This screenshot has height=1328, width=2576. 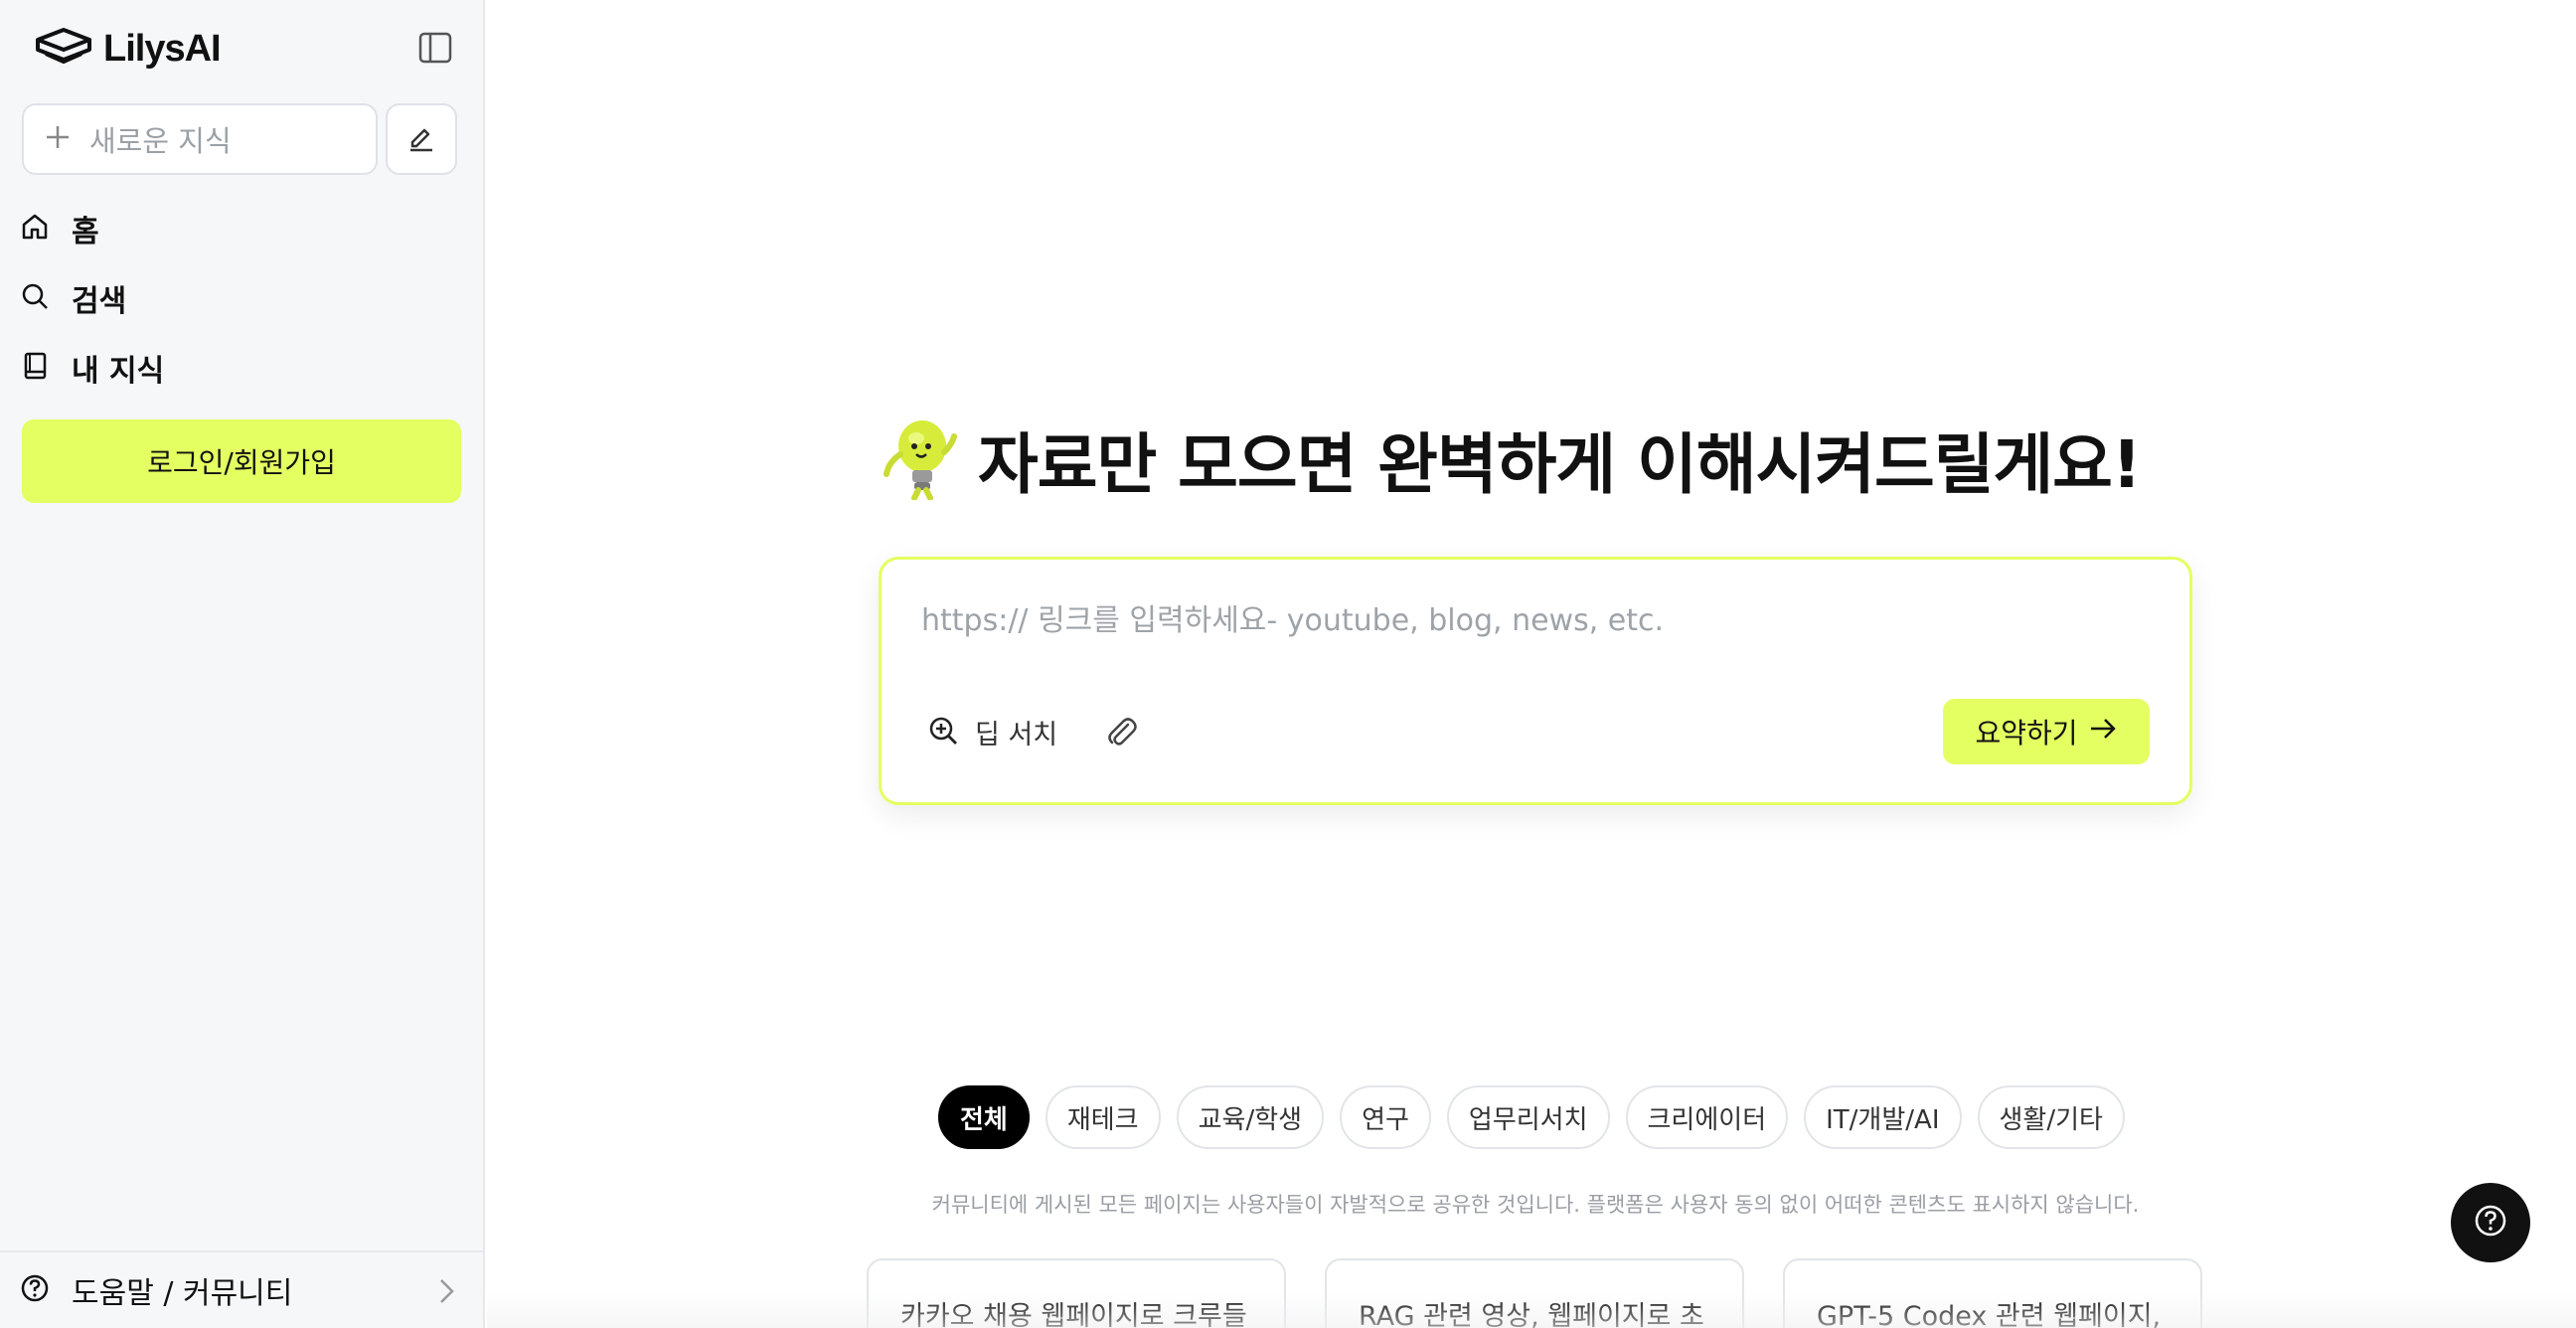 What do you see at coordinates (1535, 681) in the screenshot?
I see `link-input-card: 딥 서치 요약하기` at bounding box center [1535, 681].